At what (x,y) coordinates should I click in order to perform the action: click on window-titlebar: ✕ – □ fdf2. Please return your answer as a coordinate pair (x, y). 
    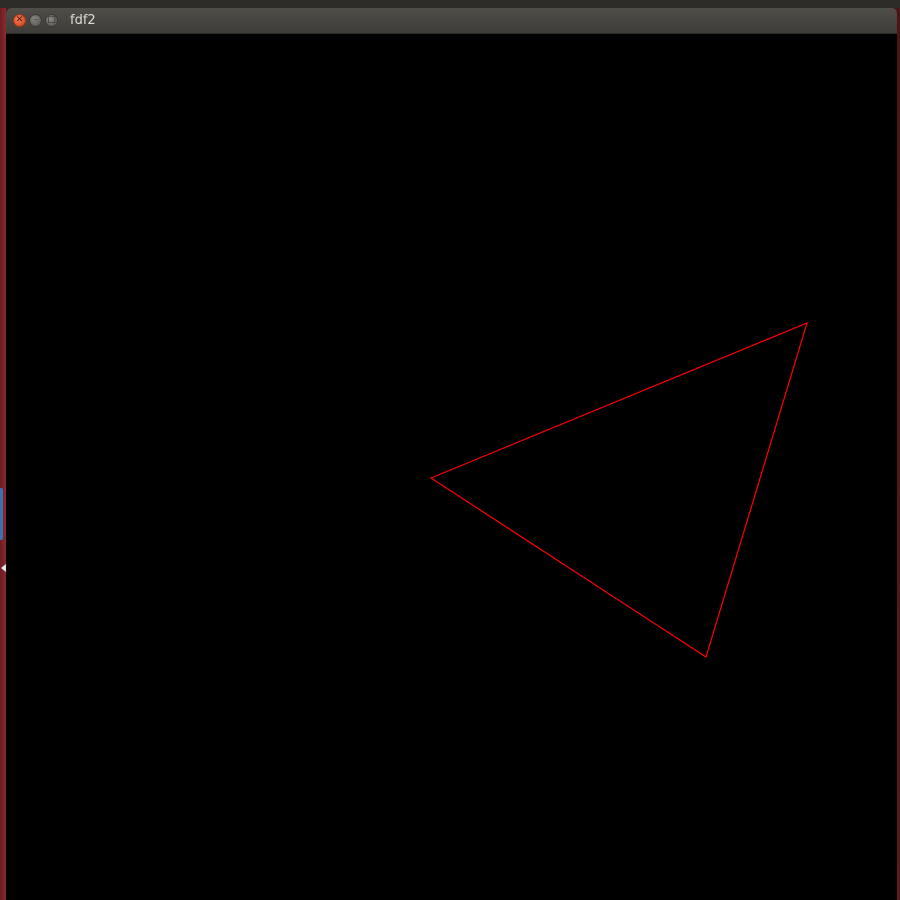
    Looking at the image, I should click on (451, 21).